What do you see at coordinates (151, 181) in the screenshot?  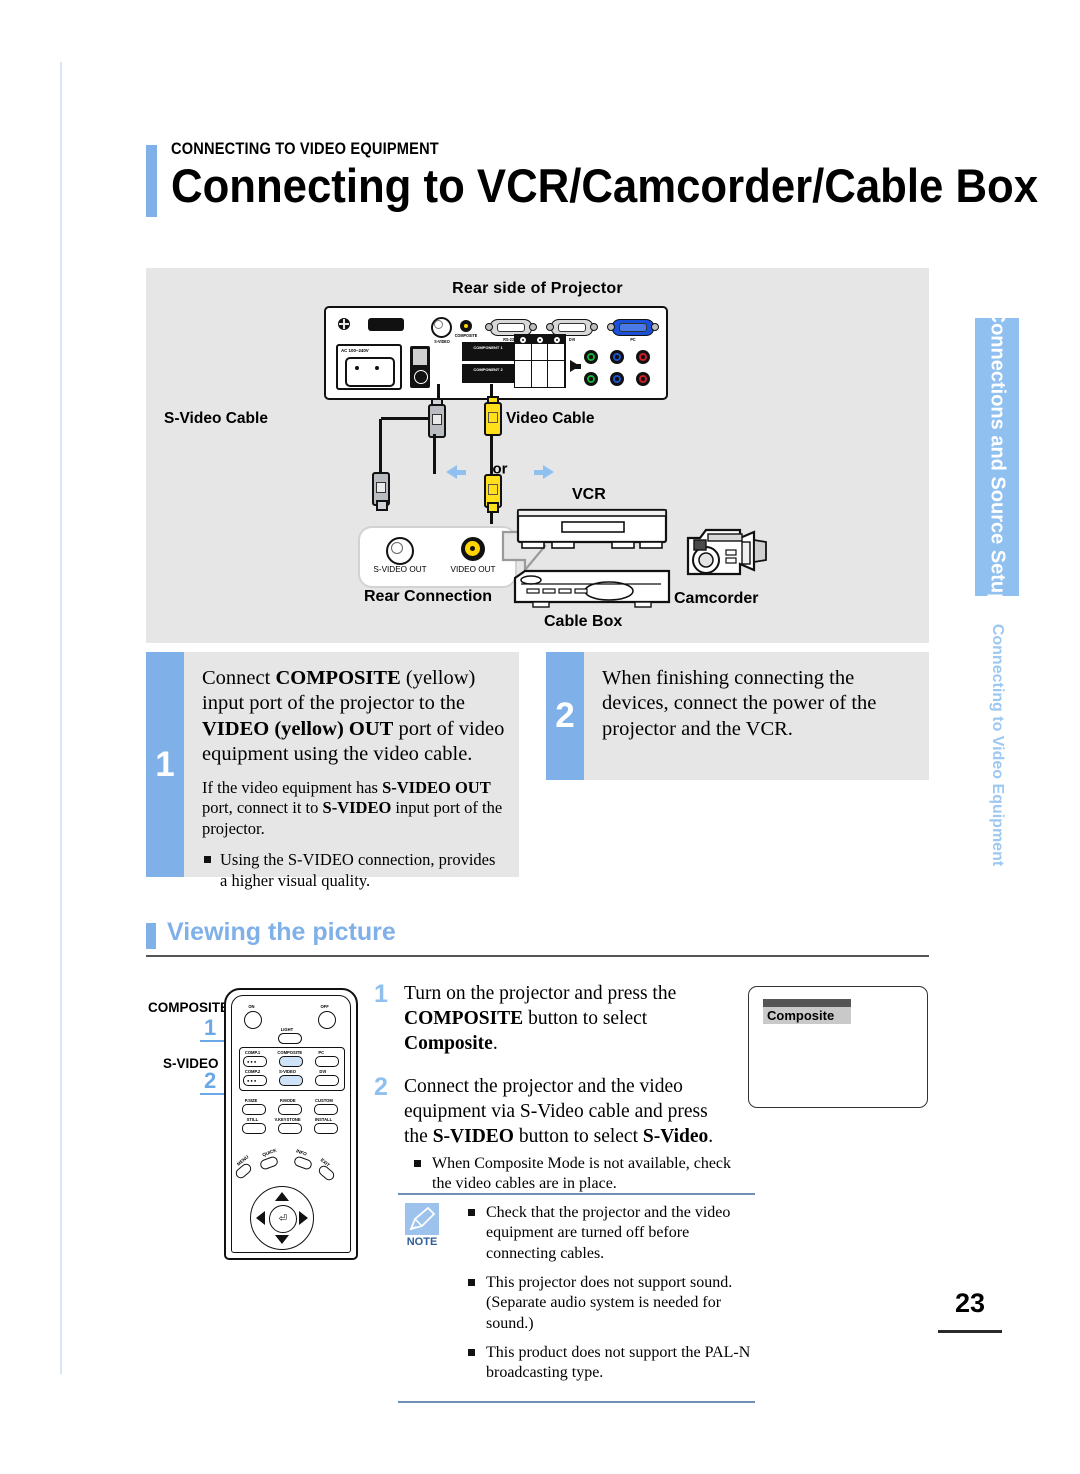 I see `header-accent-bar` at bounding box center [151, 181].